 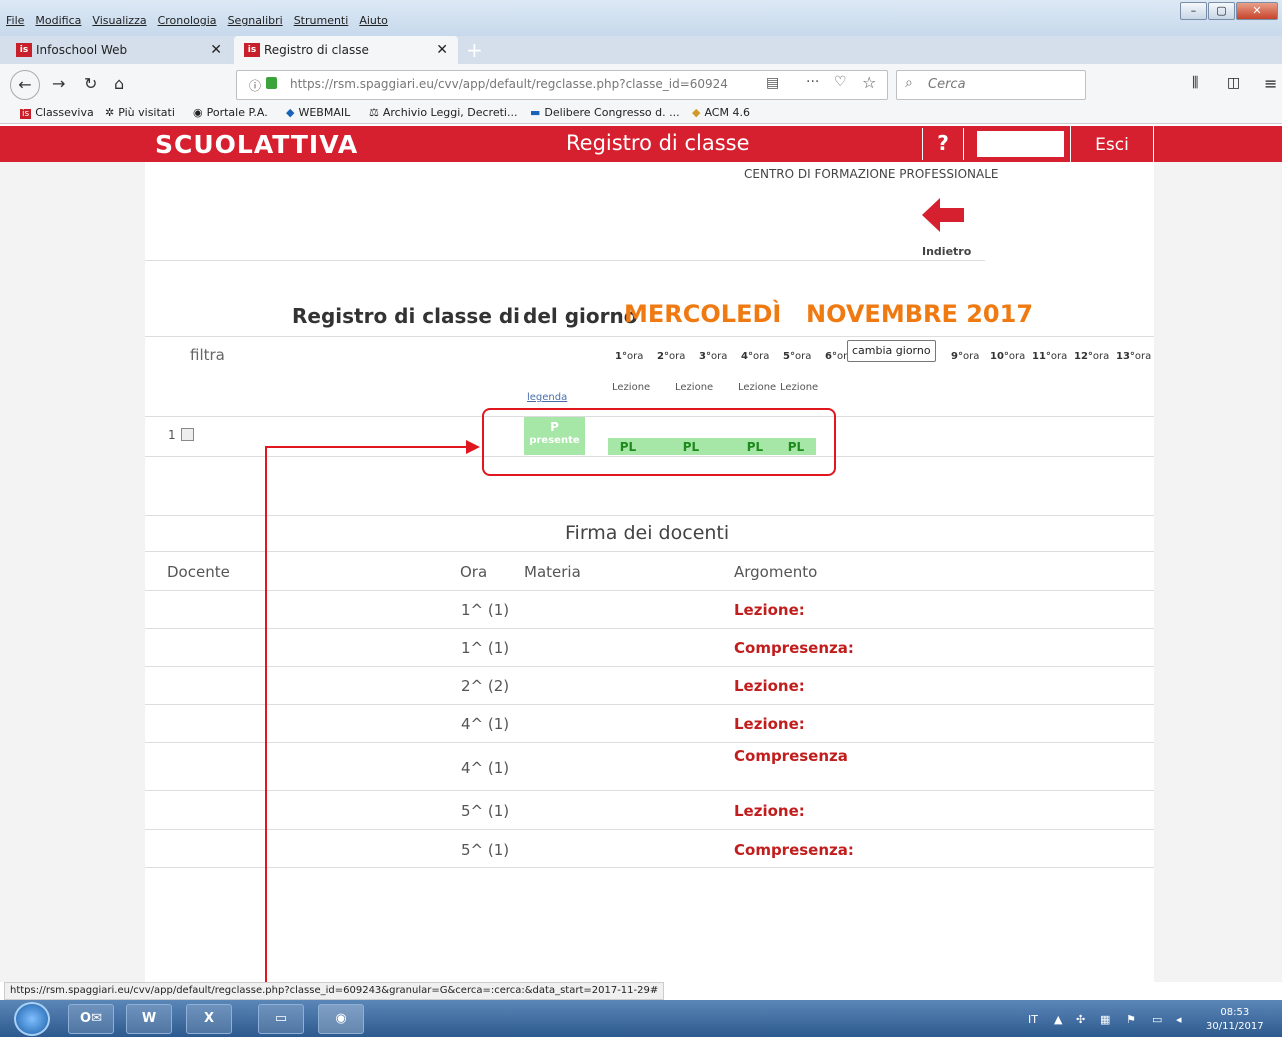 I want to click on menu-cronologia: Cronologia, so click(x=187, y=20).